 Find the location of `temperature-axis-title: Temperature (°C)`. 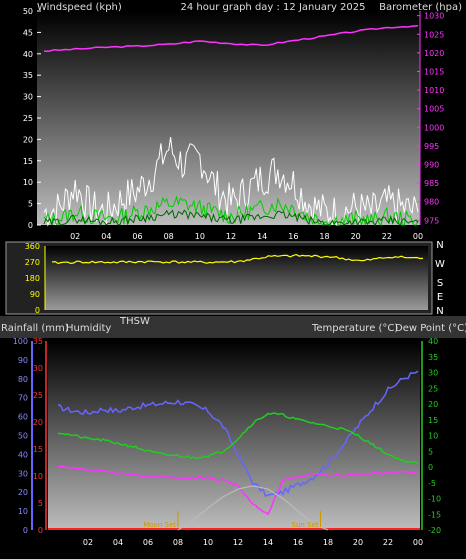

temperature-axis-title: Temperature (°C) is located at coordinates (354, 328).